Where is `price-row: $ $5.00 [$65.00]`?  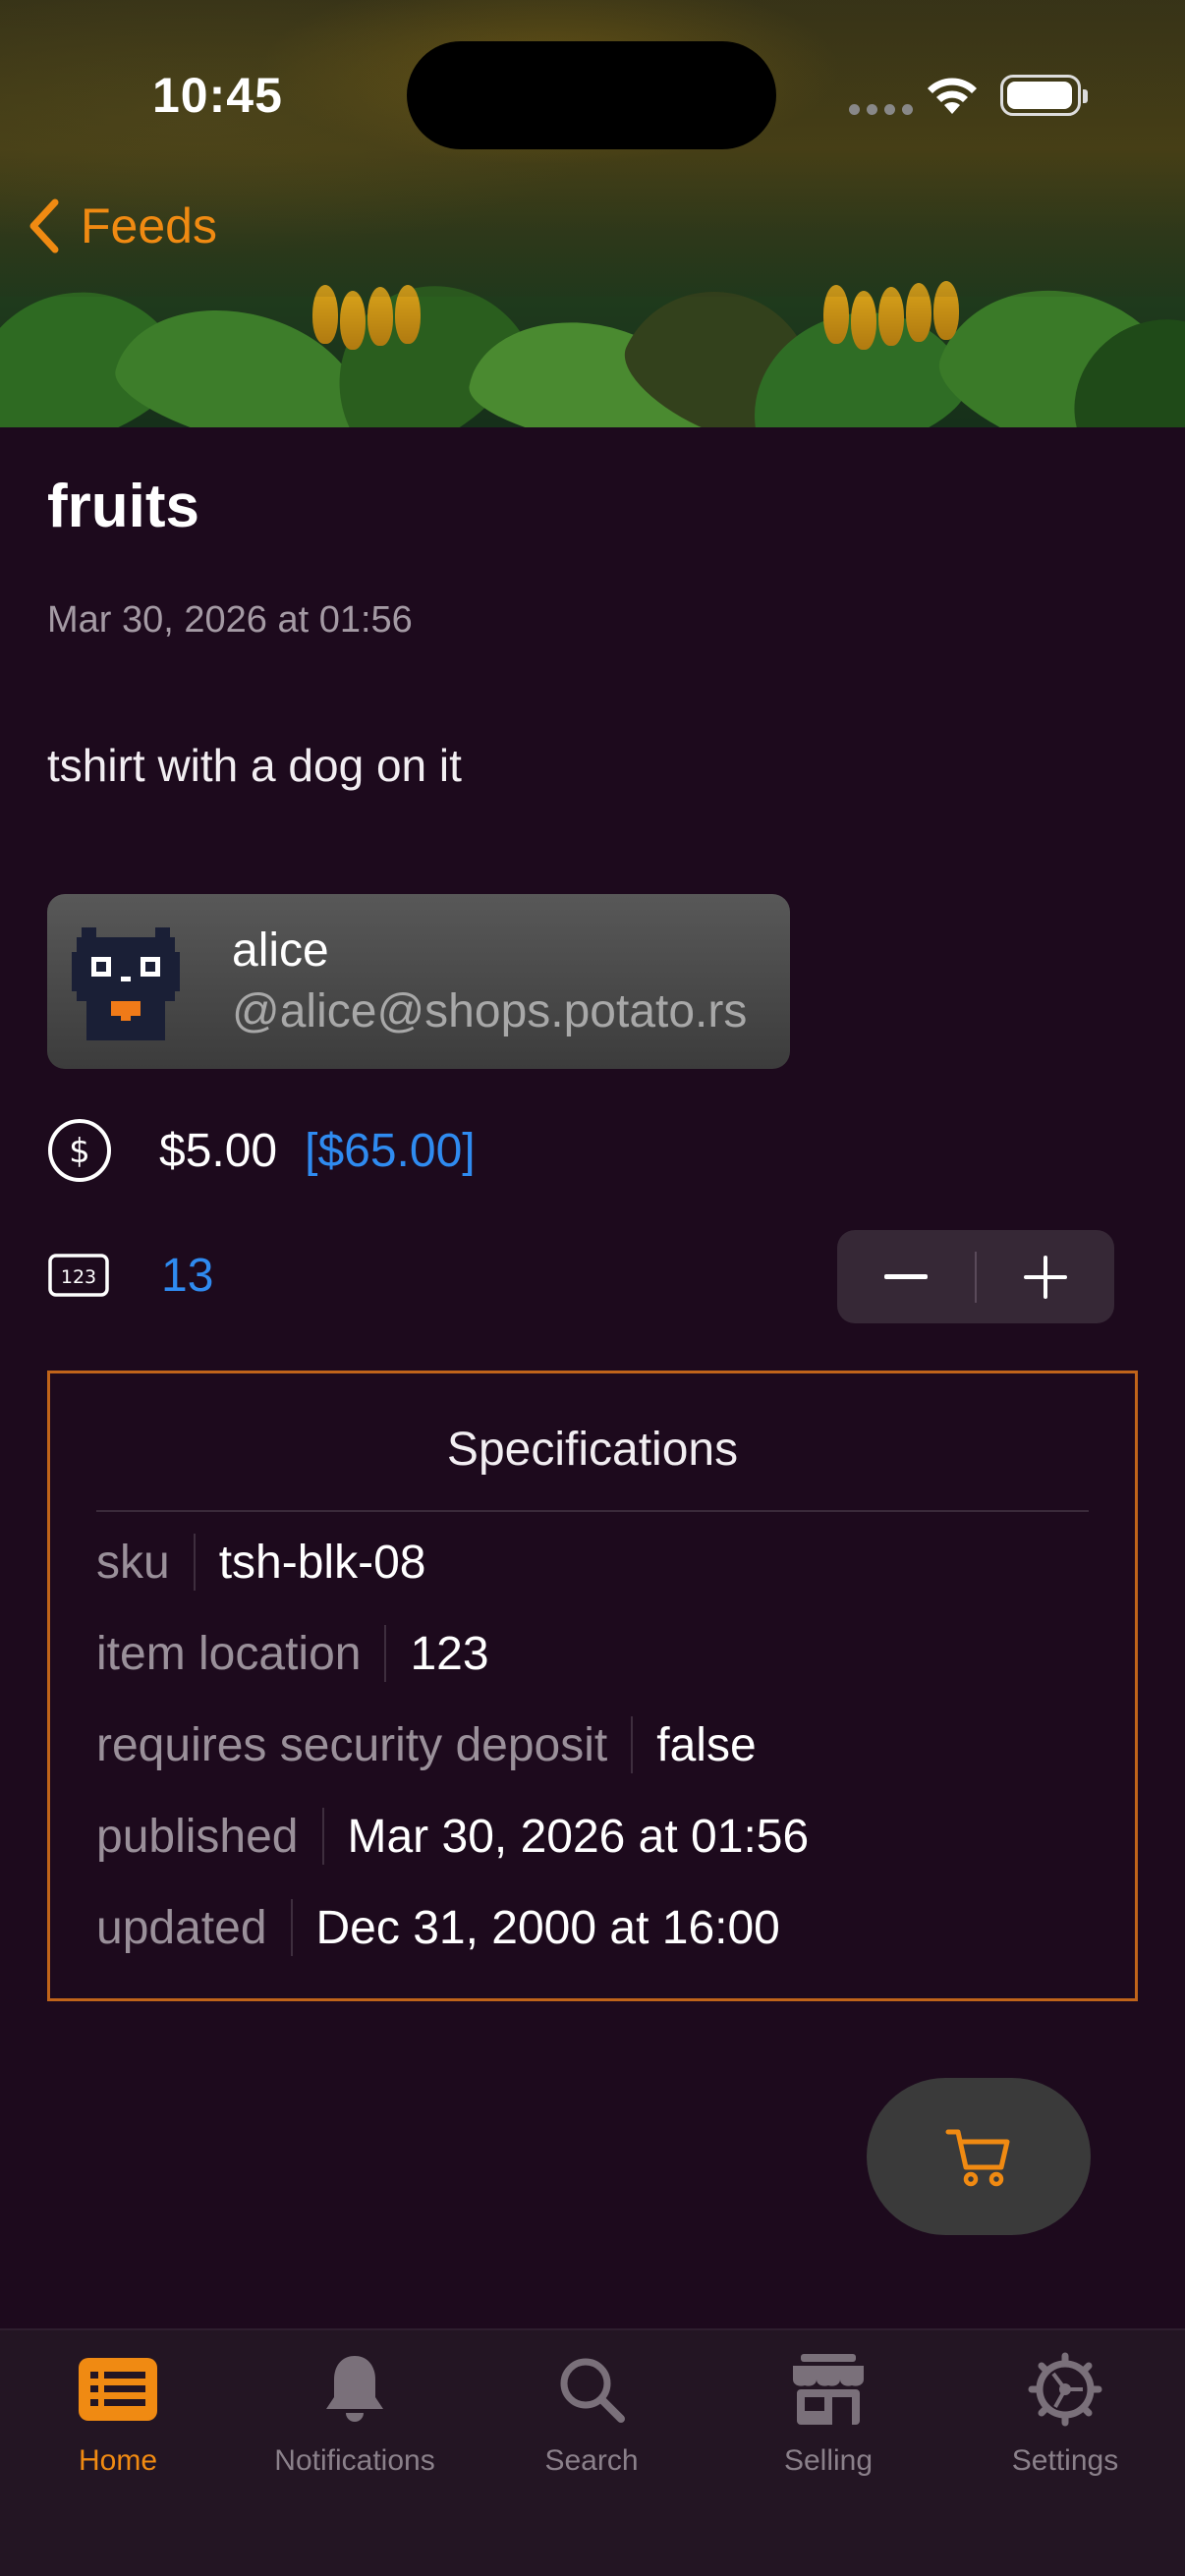 price-row: $ $5.00 [$65.00] is located at coordinates (261, 1150).